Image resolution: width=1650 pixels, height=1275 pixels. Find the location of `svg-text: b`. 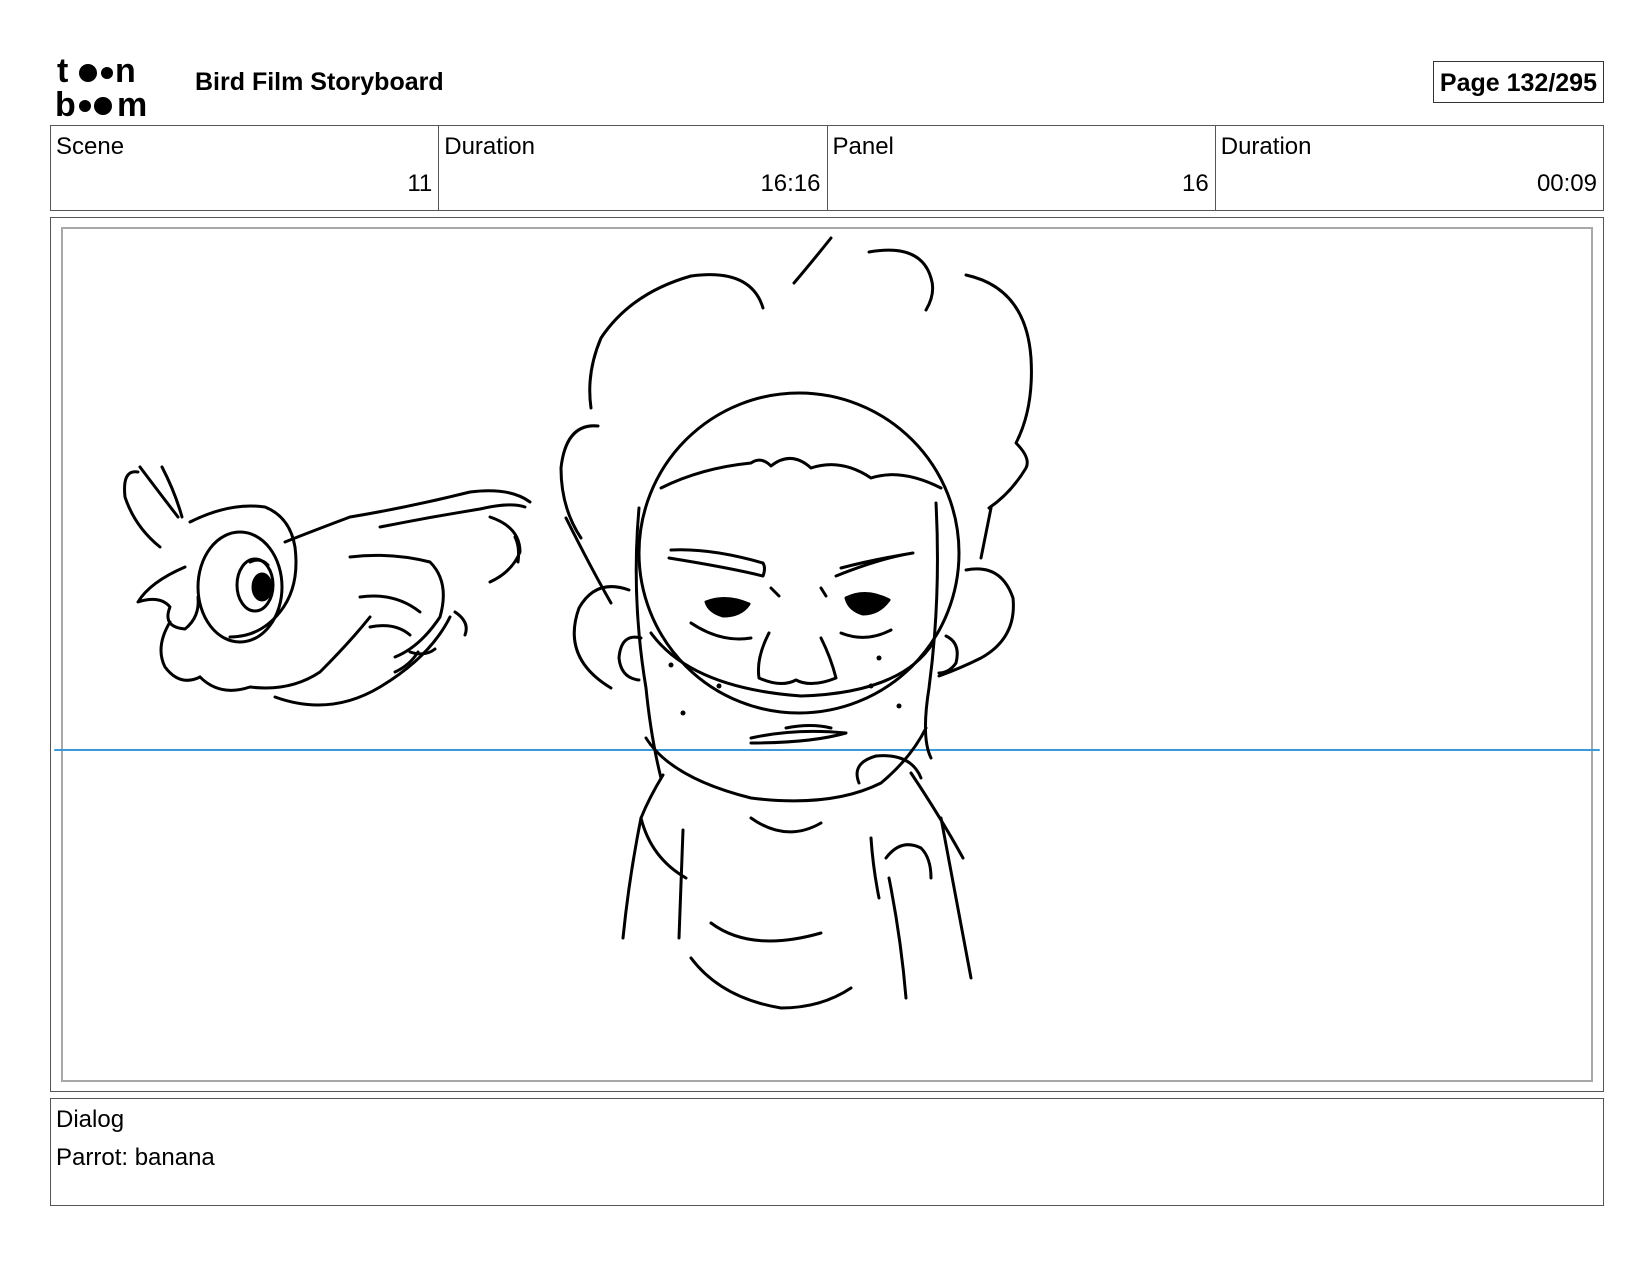

svg-text: b is located at coordinates (65, 103).